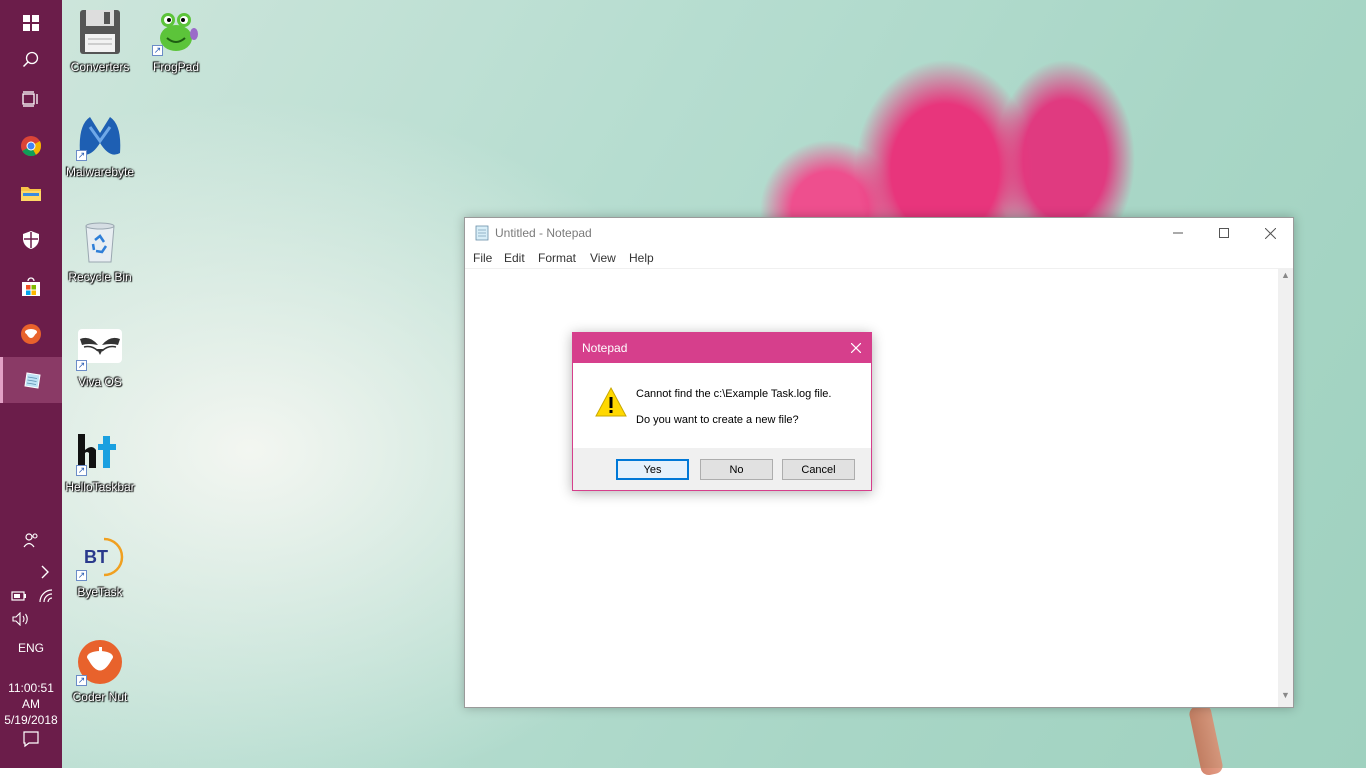 The width and height of the screenshot is (1366, 777). What do you see at coordinates (176, 67) in the screenshot?
I see `desktop-icon-label: FrogPad` at bounding box center [176, 67].